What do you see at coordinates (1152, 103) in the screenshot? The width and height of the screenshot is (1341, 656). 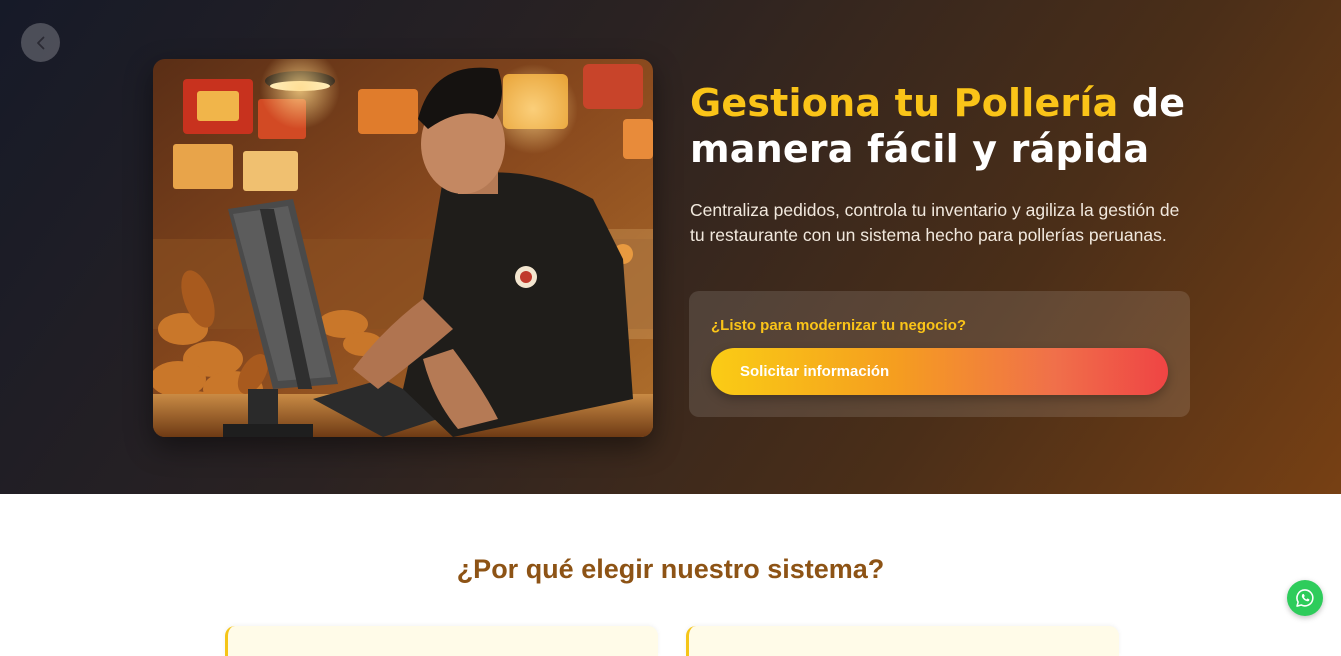 I see `hero-title-rest: de` at bounding box center [1152, 103].